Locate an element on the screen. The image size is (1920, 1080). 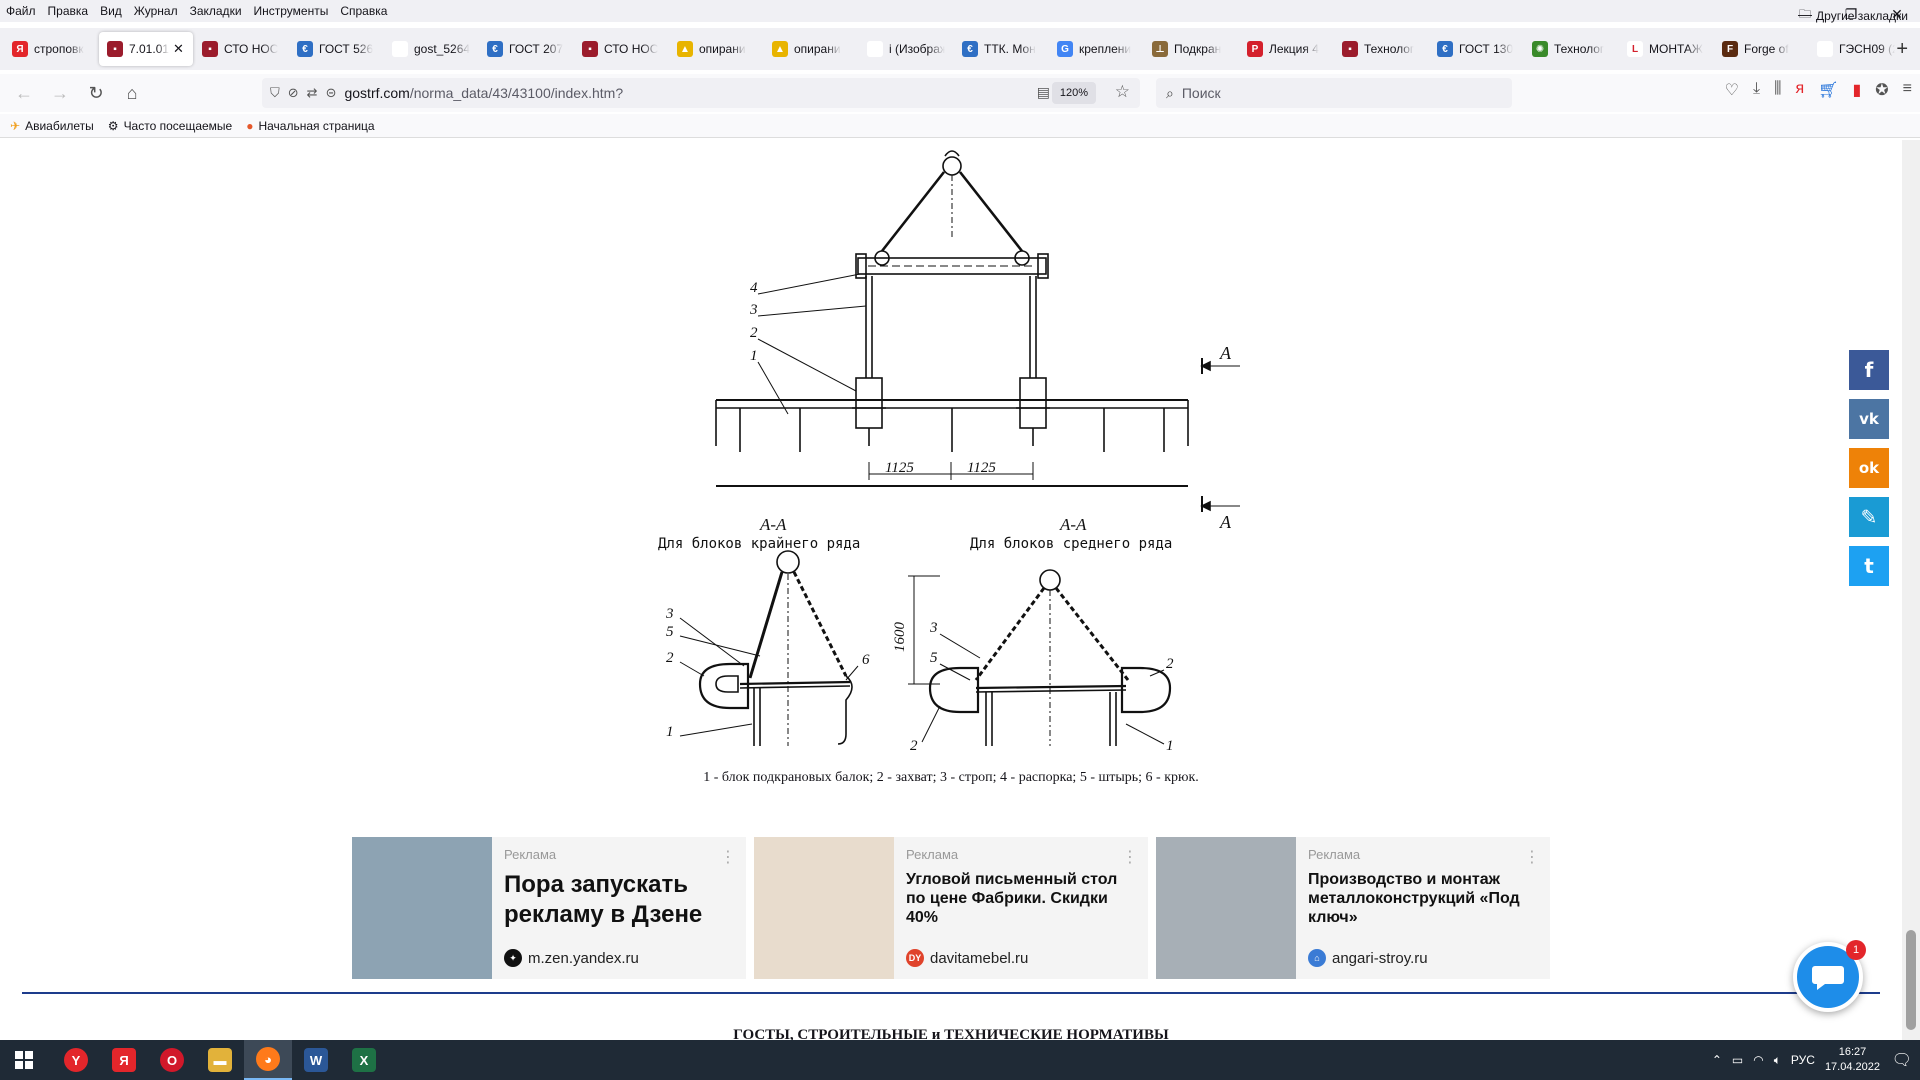
volume-icon: 🔈︎ is located at coordinates (1777, 1060).